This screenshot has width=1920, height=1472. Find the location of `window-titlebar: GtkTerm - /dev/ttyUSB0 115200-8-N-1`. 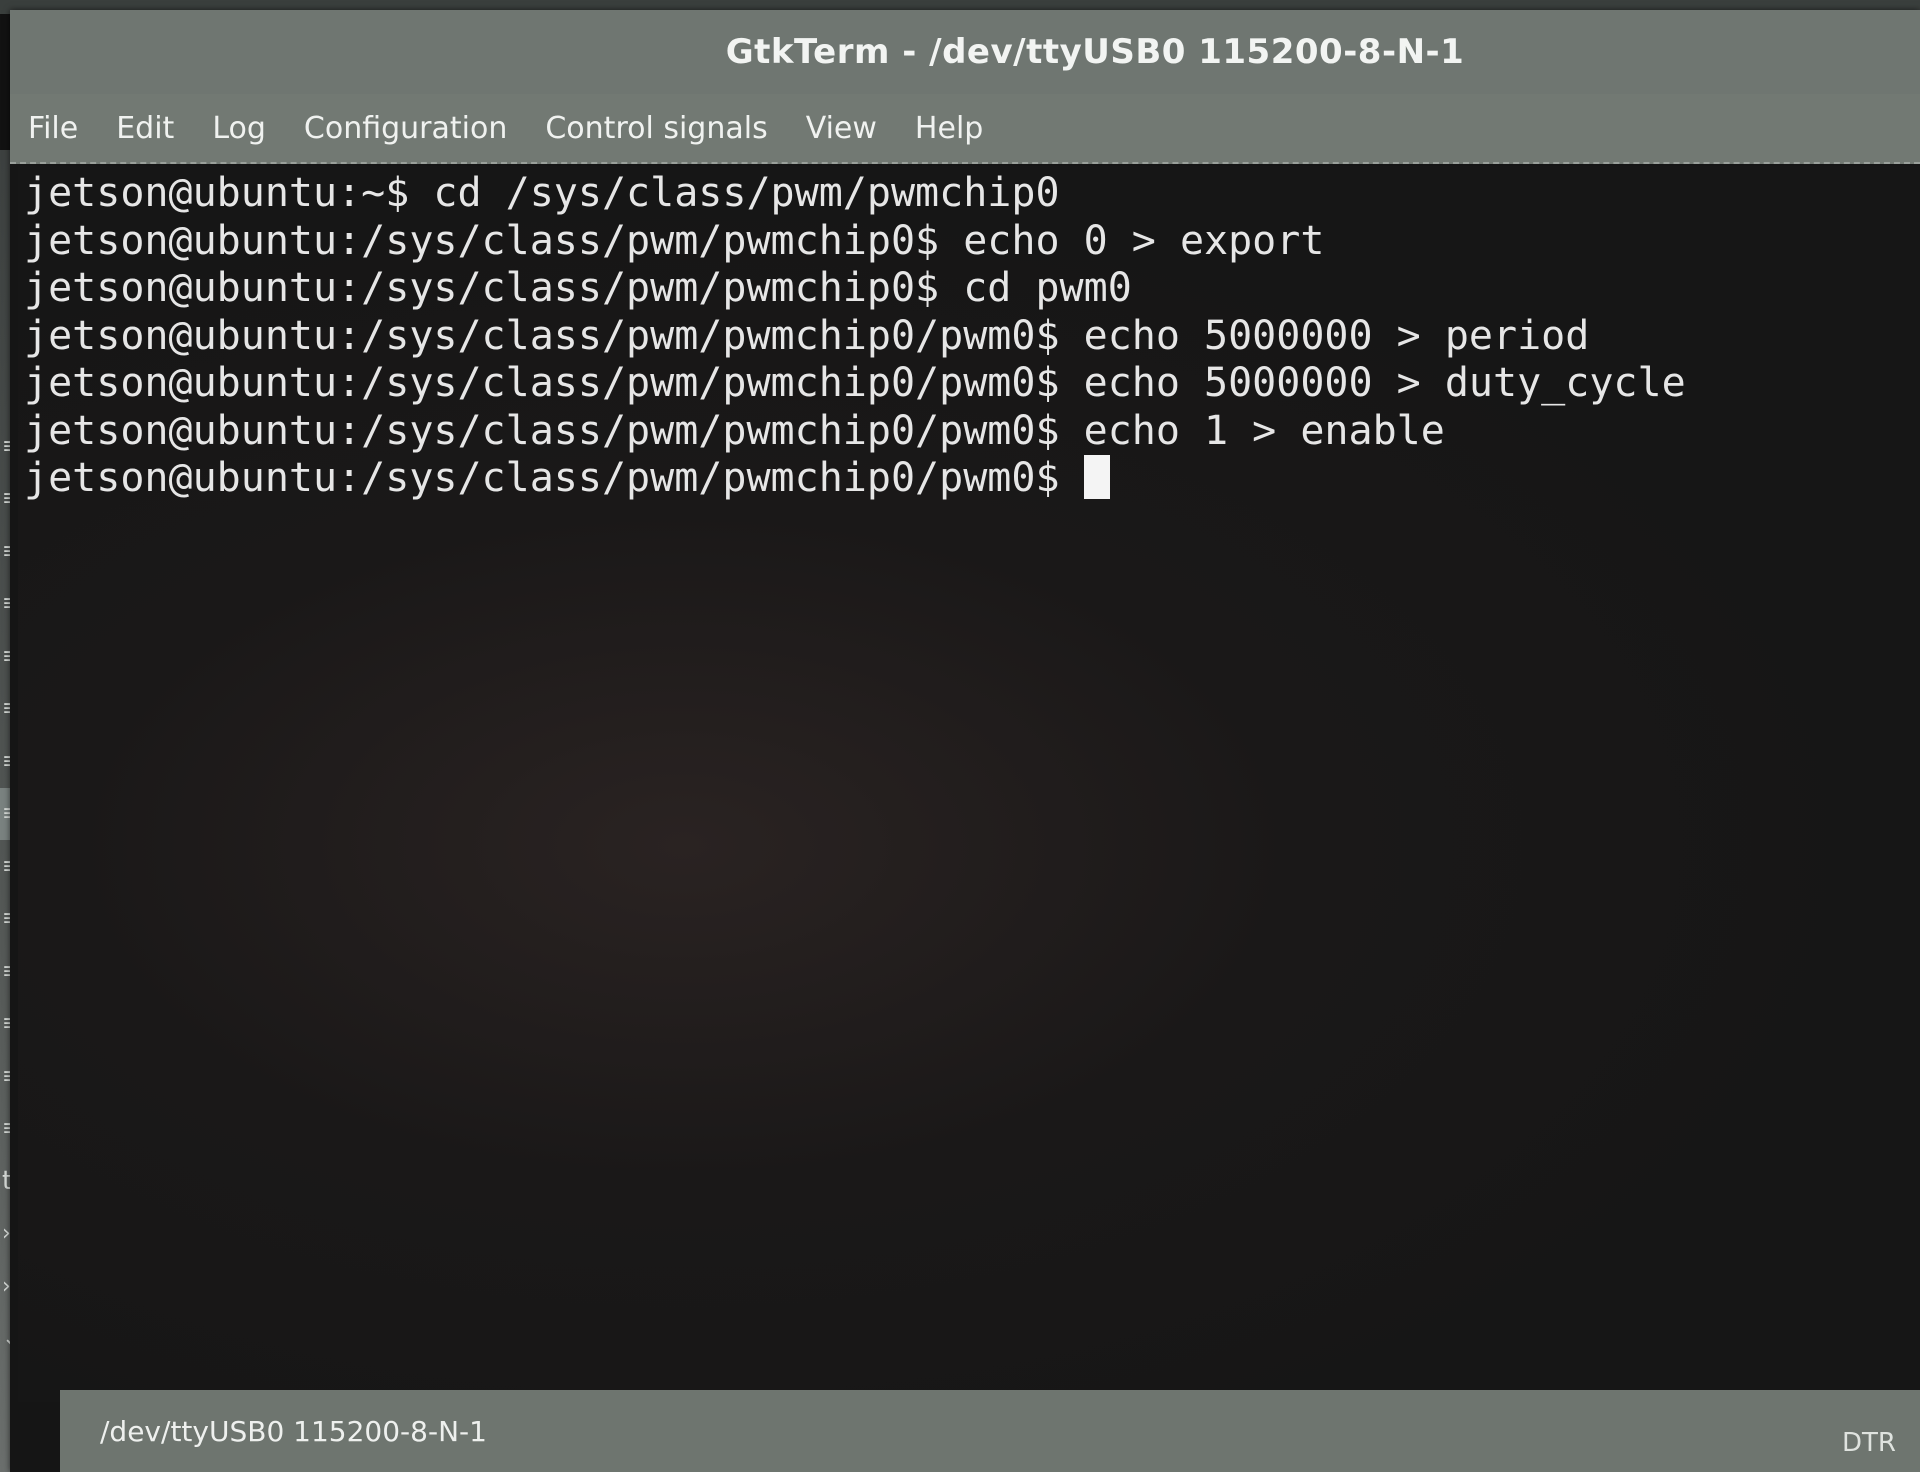

window-titlebar: GtkTerm - /dev/ttyUSB0 115200-8-N-1 is located at coordinates (965, 52).